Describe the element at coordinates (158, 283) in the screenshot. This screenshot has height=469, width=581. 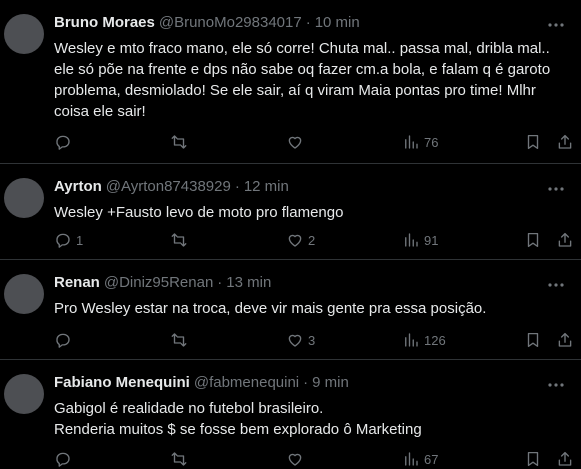
I see `author-handle: @Diniz95Renan` at that location.